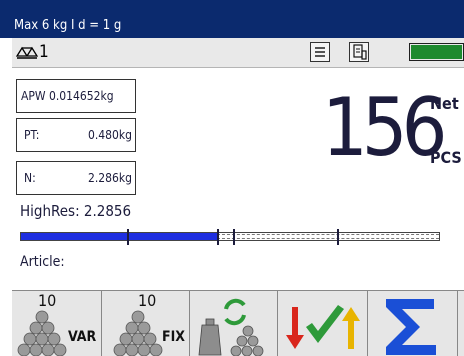 The height and width of the screenshot is (356, 464). Describe the element at coordinates (411, 327) in the screenshot. I see `sigma-icon` at that location.